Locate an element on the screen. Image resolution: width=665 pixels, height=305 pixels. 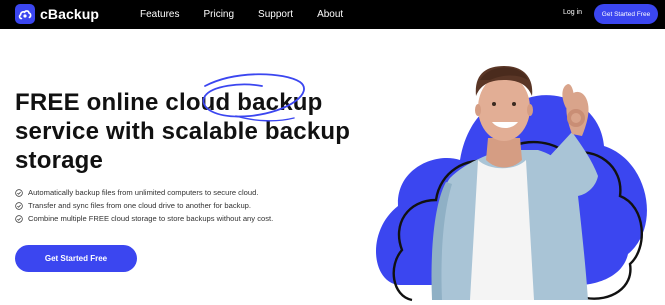
nav-item-features: Features is located at coordinates (159, 14).